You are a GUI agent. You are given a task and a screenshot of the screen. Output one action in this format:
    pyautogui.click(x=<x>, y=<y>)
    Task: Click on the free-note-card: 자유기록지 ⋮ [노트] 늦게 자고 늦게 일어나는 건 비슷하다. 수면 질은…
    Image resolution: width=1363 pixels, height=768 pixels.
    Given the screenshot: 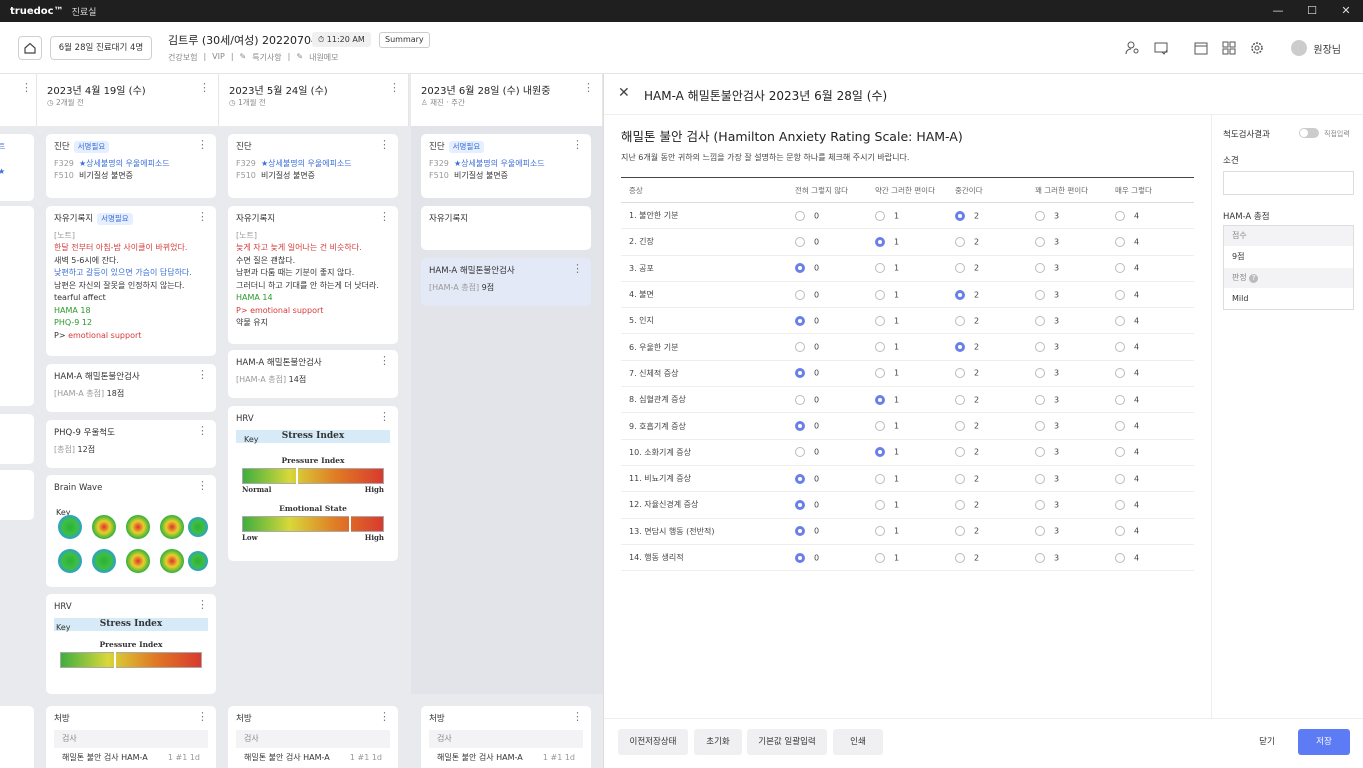 What is the action you would take?
    pyautogui.click(x=313, y=275)
    